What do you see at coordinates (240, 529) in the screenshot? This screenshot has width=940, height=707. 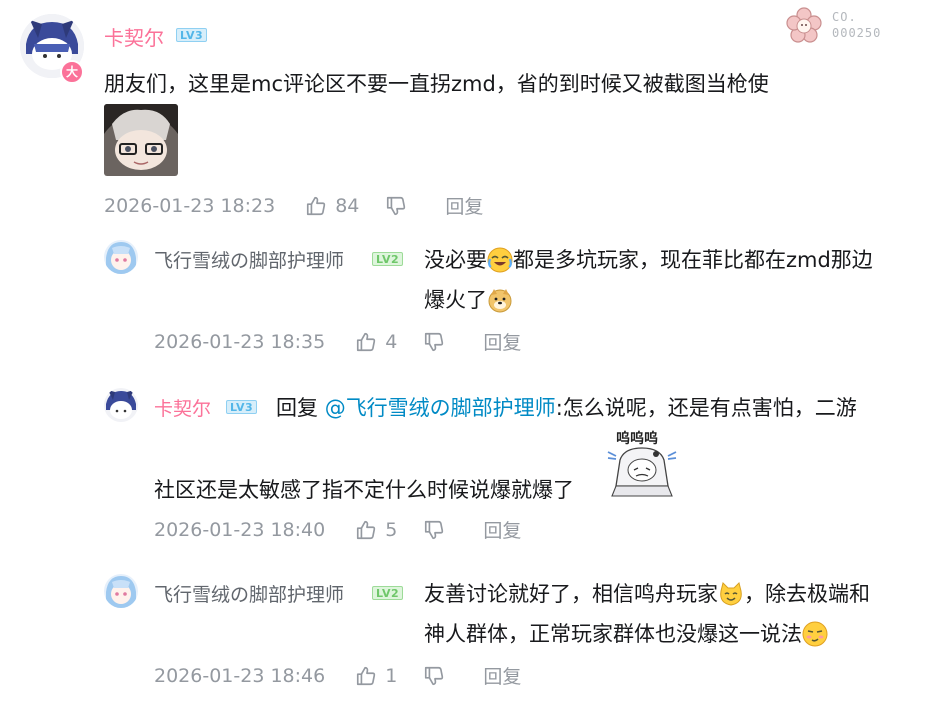 I see `reply-time: 2026-01-23 18:40` at bounding box center [240, 529].